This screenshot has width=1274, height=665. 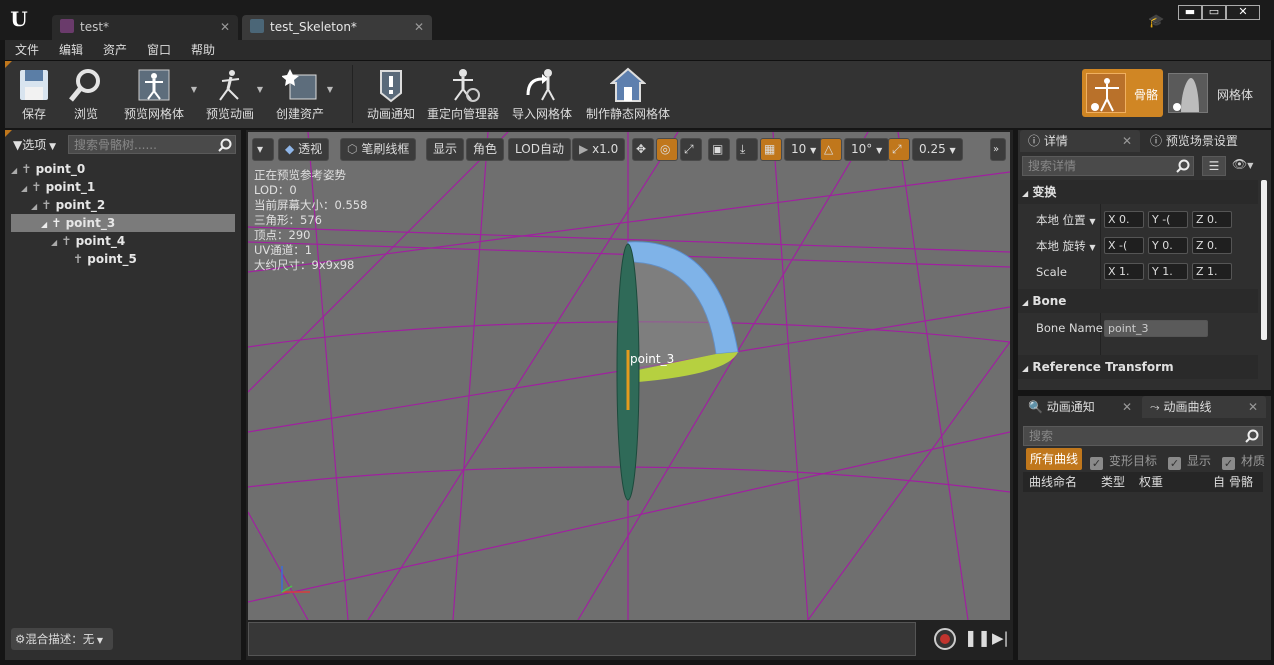 I want to click on save-button: 保存, so click(x=34, y=94).